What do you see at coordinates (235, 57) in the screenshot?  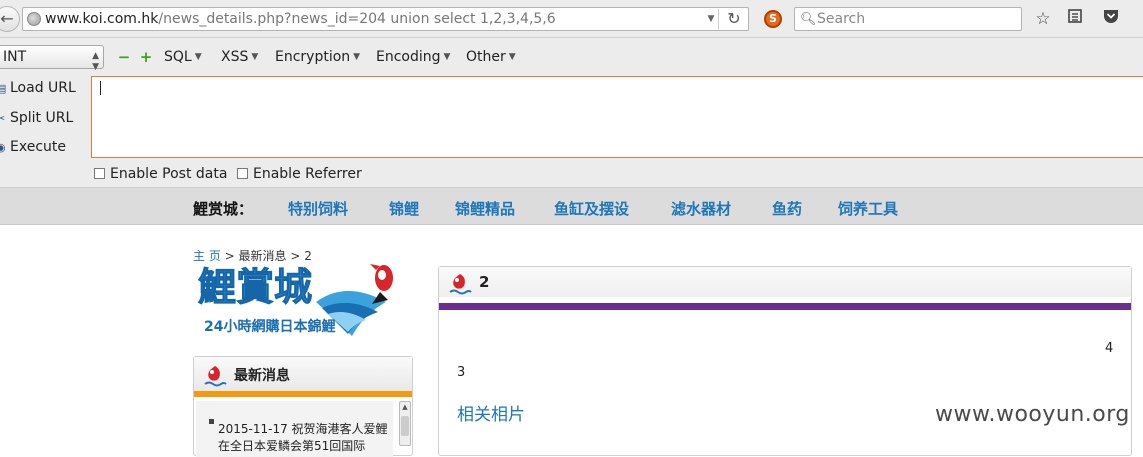 I see `menu-label: XSS` at bounding box center [235, 57].